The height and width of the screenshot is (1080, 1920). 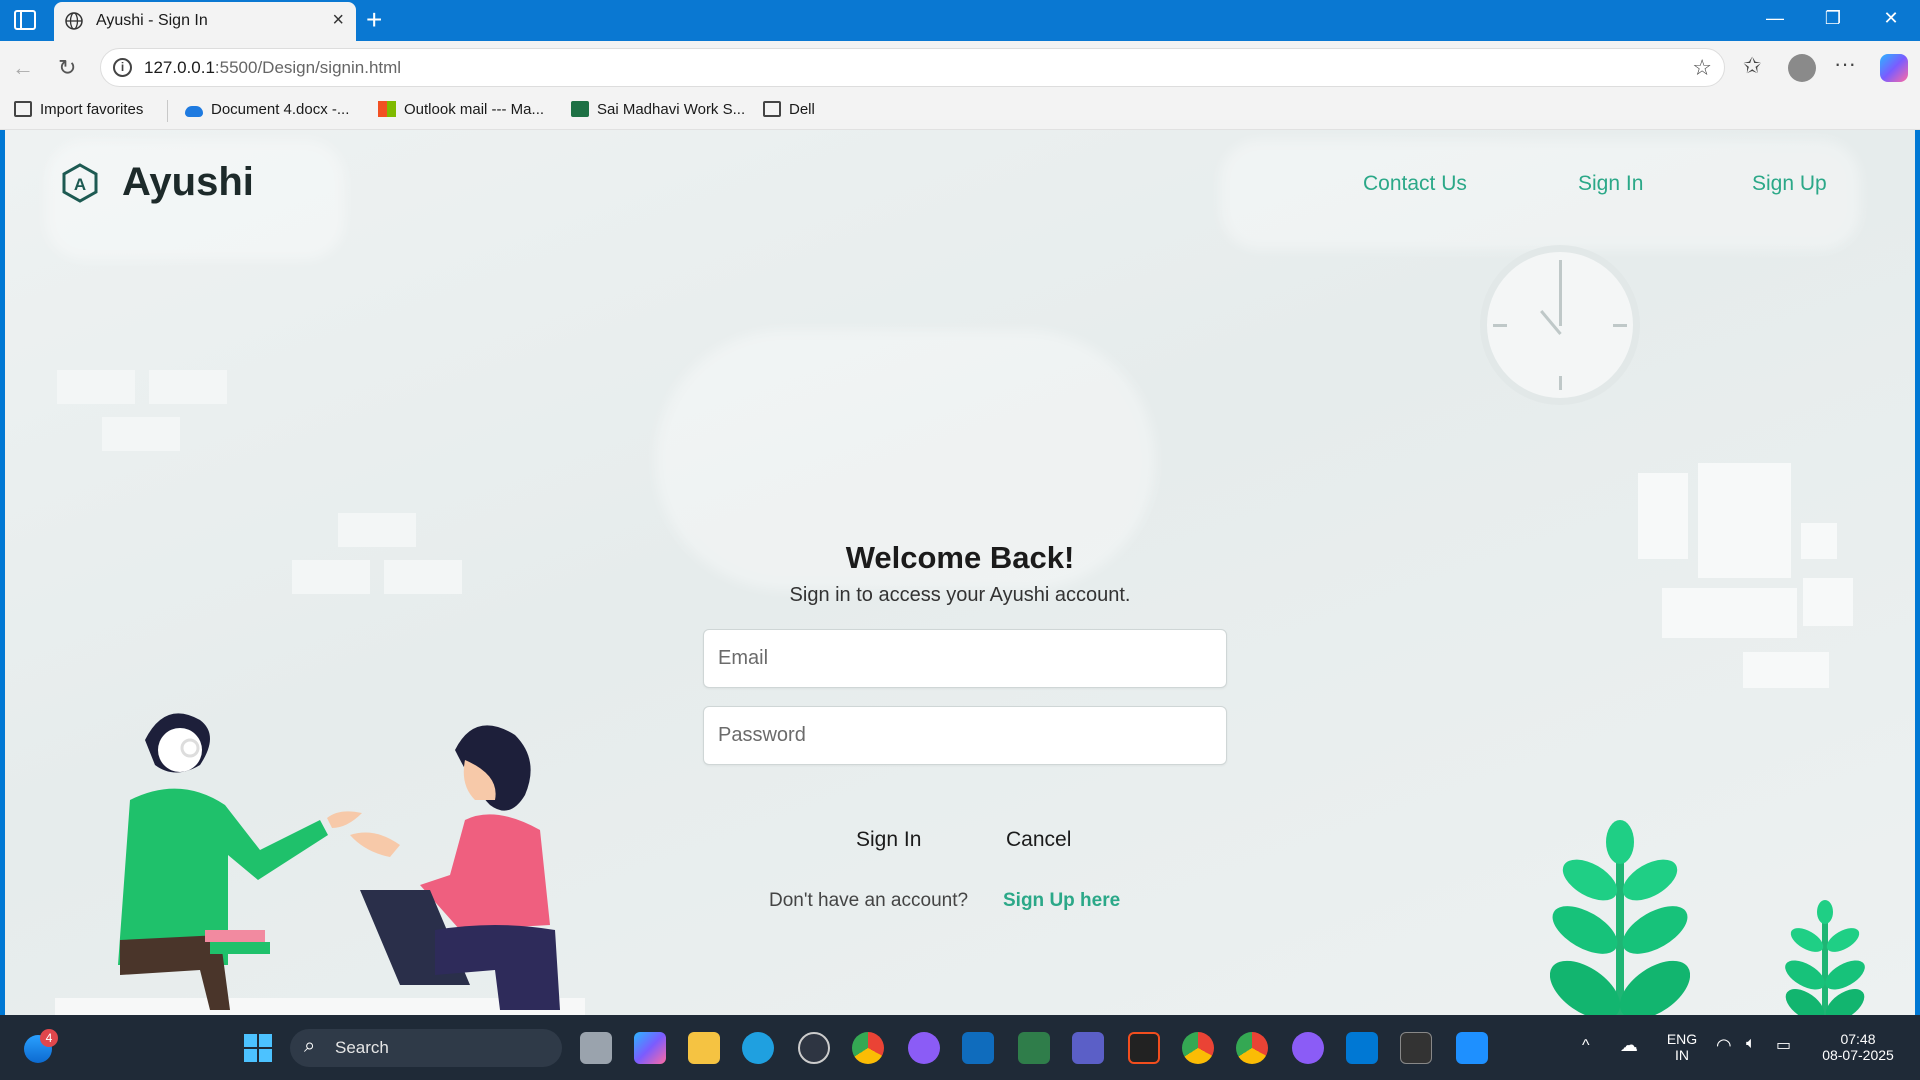 I want to click on terminal-icon, so click(x=1416, y=1048).